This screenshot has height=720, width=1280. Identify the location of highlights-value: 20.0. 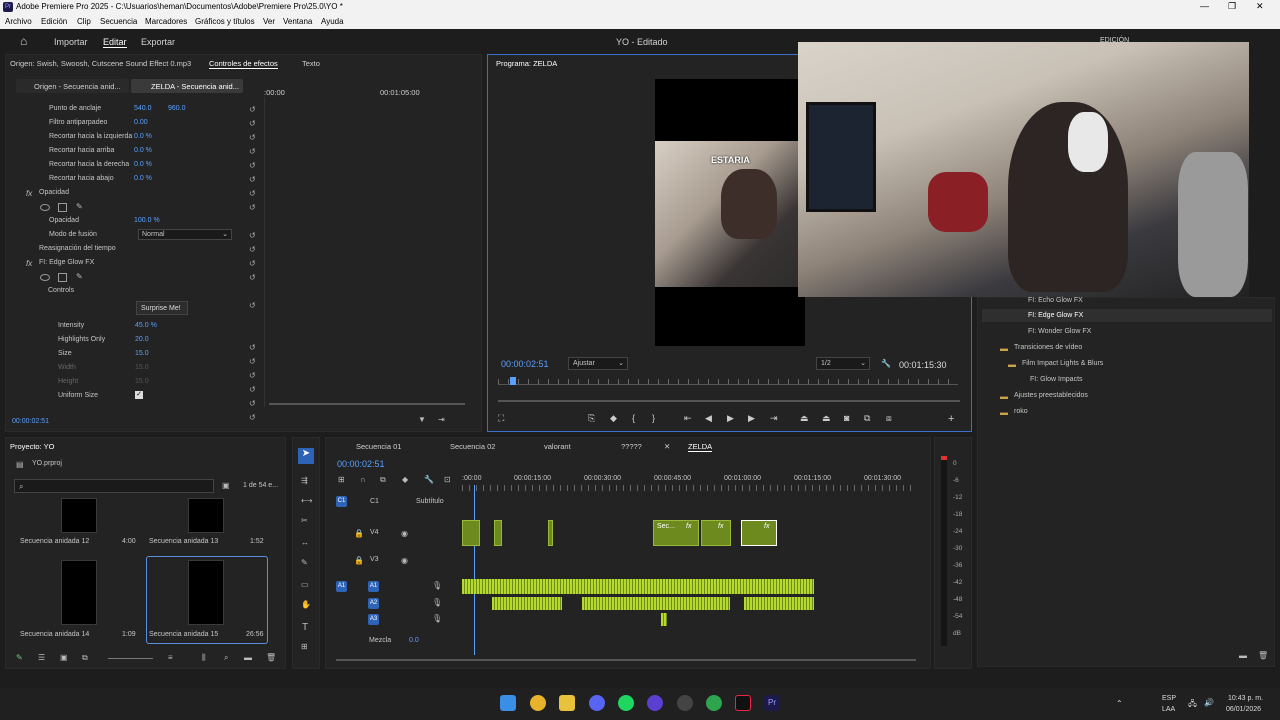
(142, 339).